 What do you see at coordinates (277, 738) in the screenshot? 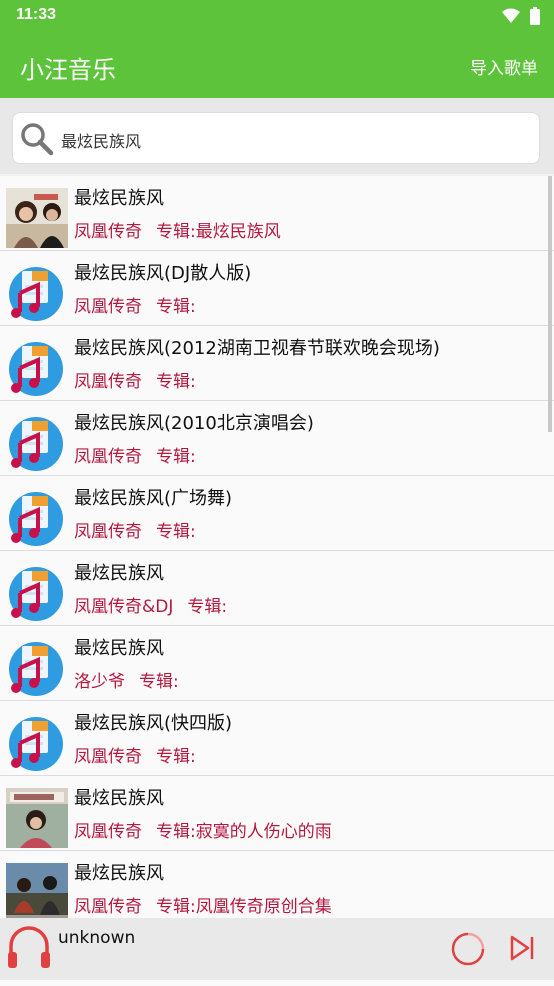
I see `list-item: 最炫民族风(快四版) 凤凰传奇 专辑:` at bounding box center [277, 738].